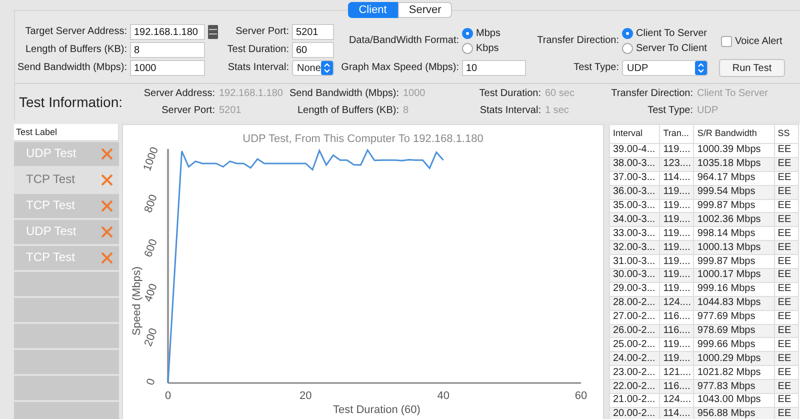 Image resolution: width=800 pixels, height=419 pixels. Describe the element at coordinates (151, 382) in the screenshot. I see `y-tick-label: 0` at that location.